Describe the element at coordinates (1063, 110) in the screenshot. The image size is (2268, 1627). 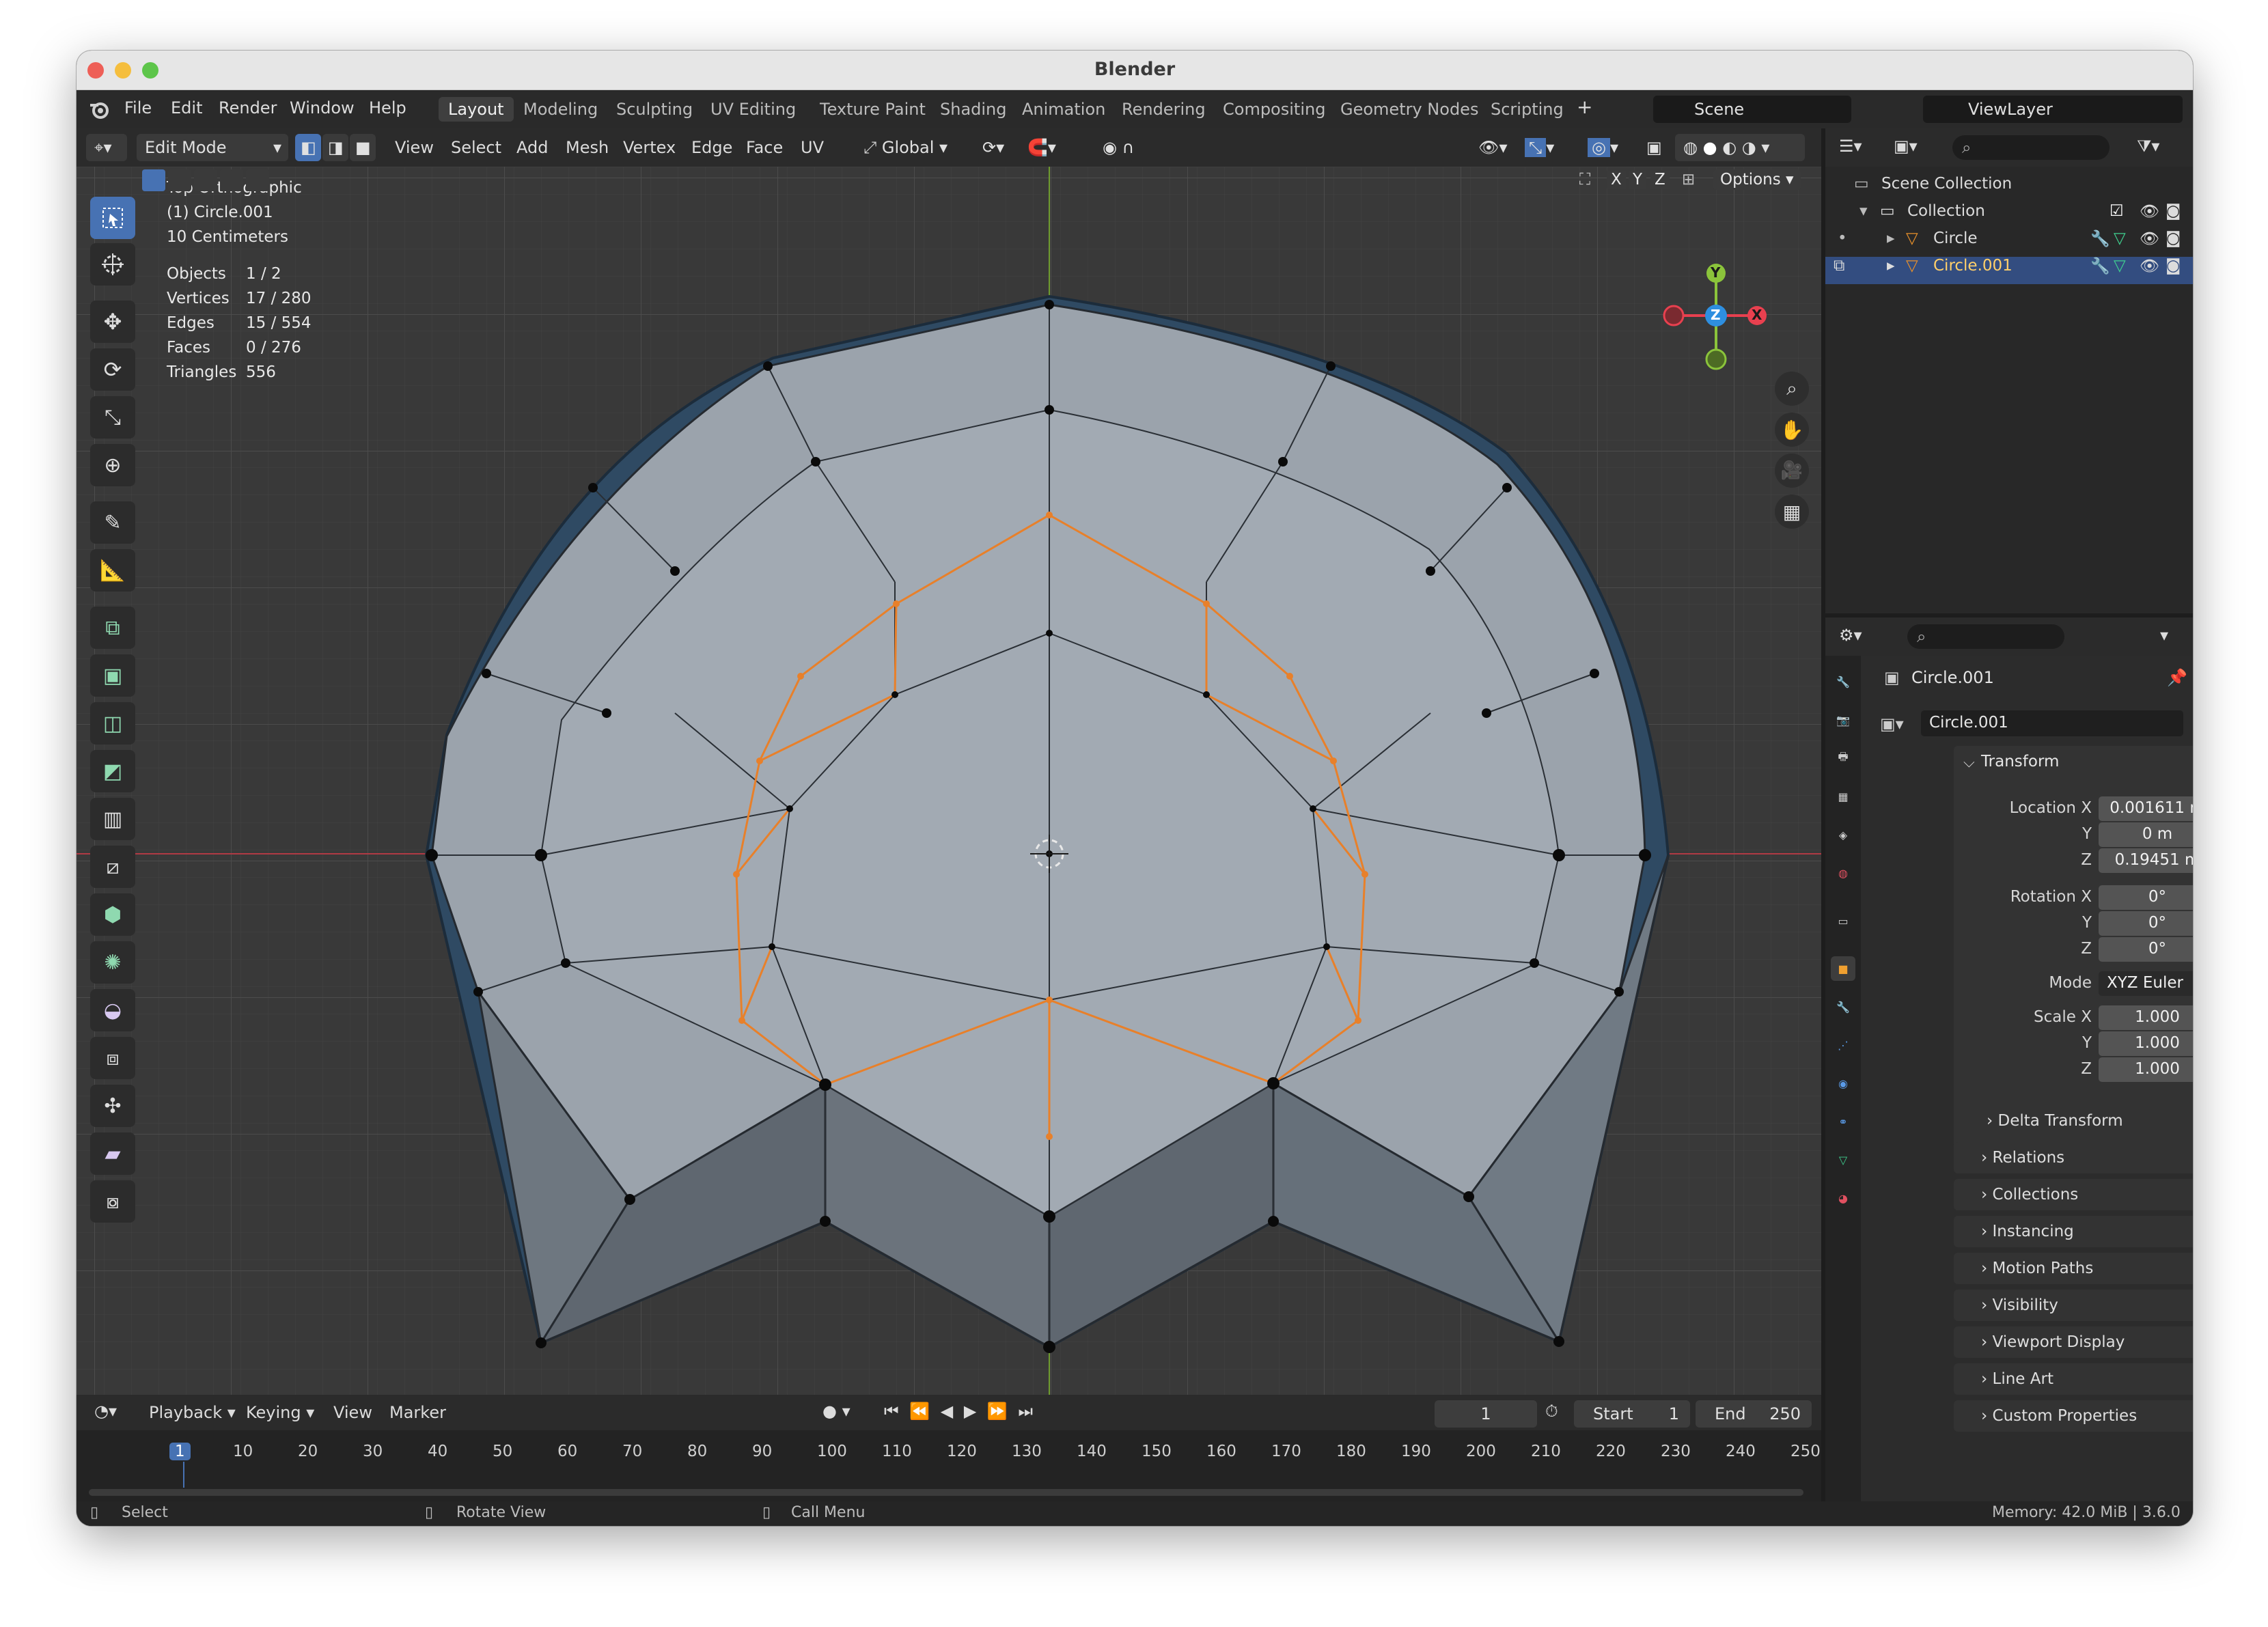
I see `tab-animation: Animation` at that location.